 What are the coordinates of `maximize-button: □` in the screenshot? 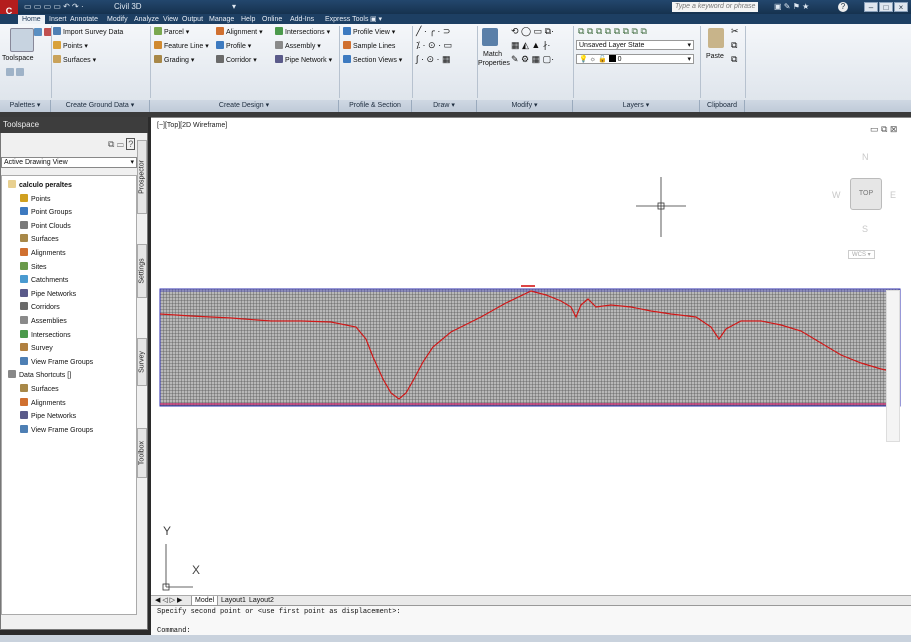 It's located at (886, 7).